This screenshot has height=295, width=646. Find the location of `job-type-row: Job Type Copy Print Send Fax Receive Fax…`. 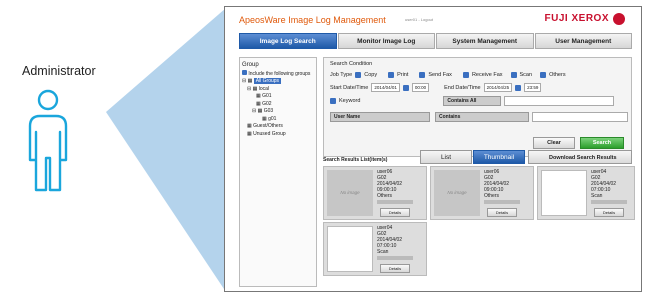

job-type-row: Job Type Copy Print Send Fax Receive Fax… is located at coordinates (448, 75).